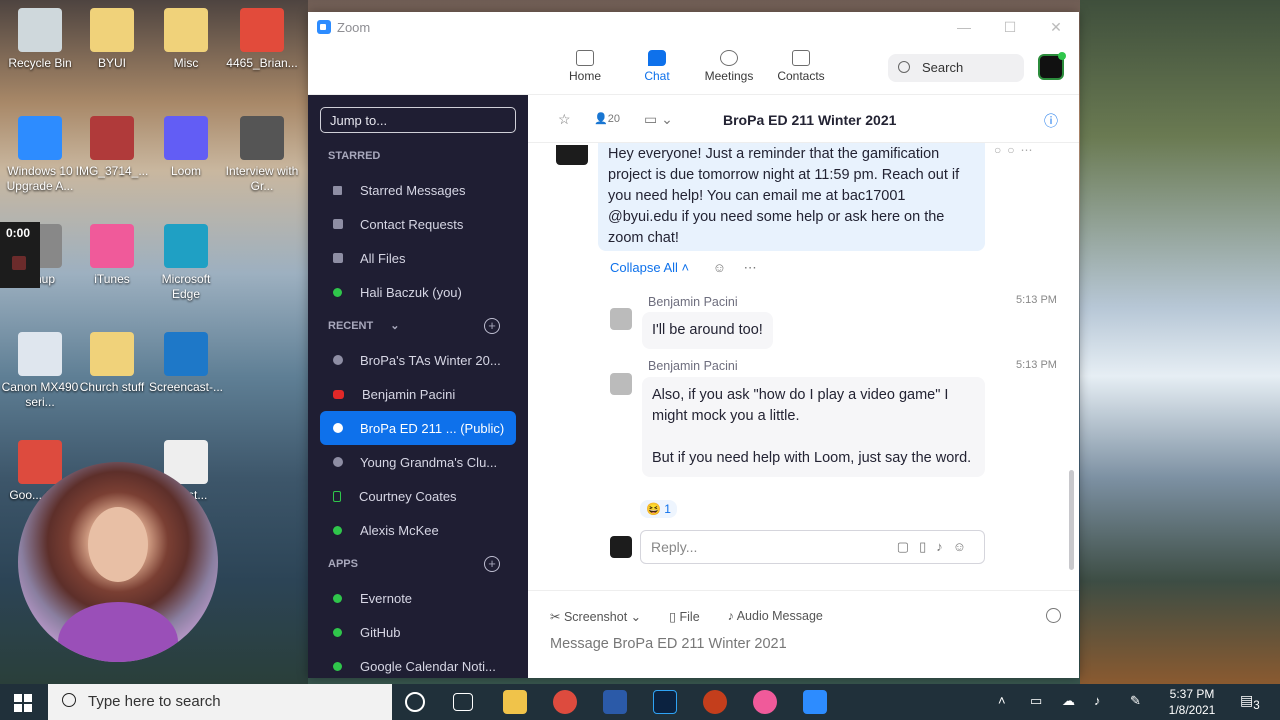  What do you see at coordinates (1052, 66) in the screenshot?
I see `profile-avatar` at bounding box center [1052, 66].